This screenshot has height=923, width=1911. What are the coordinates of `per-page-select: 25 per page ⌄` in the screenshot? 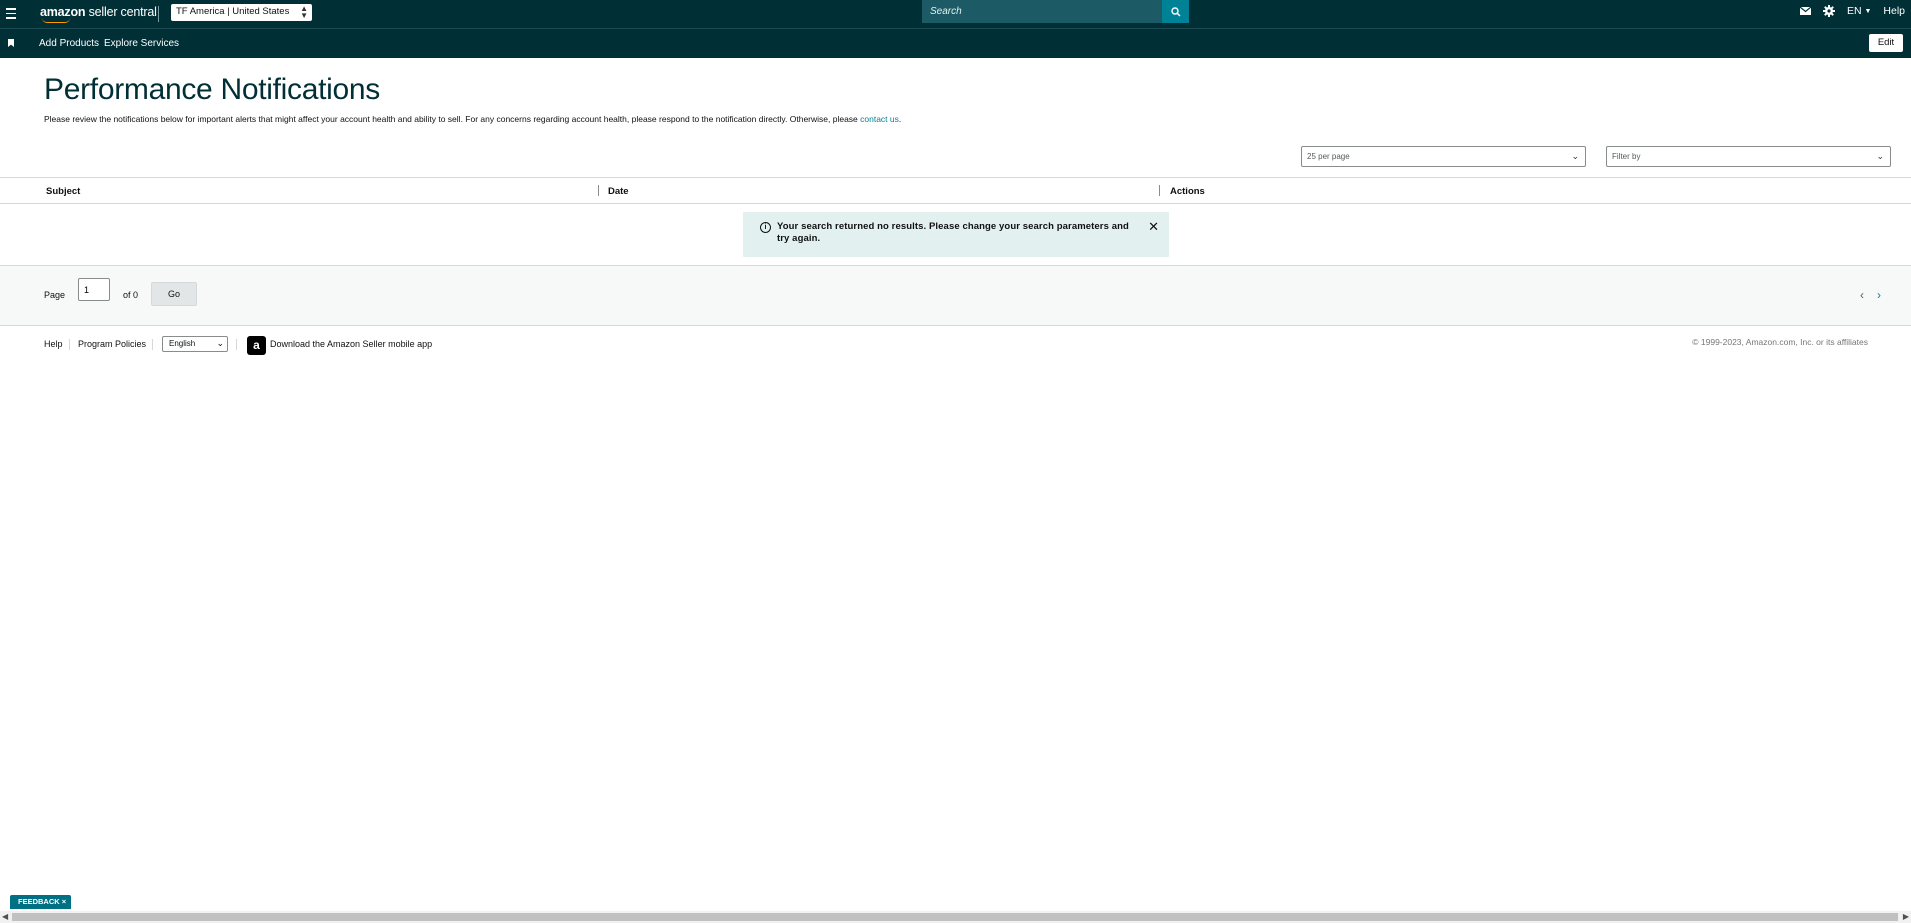 It's located at (1443, 156).